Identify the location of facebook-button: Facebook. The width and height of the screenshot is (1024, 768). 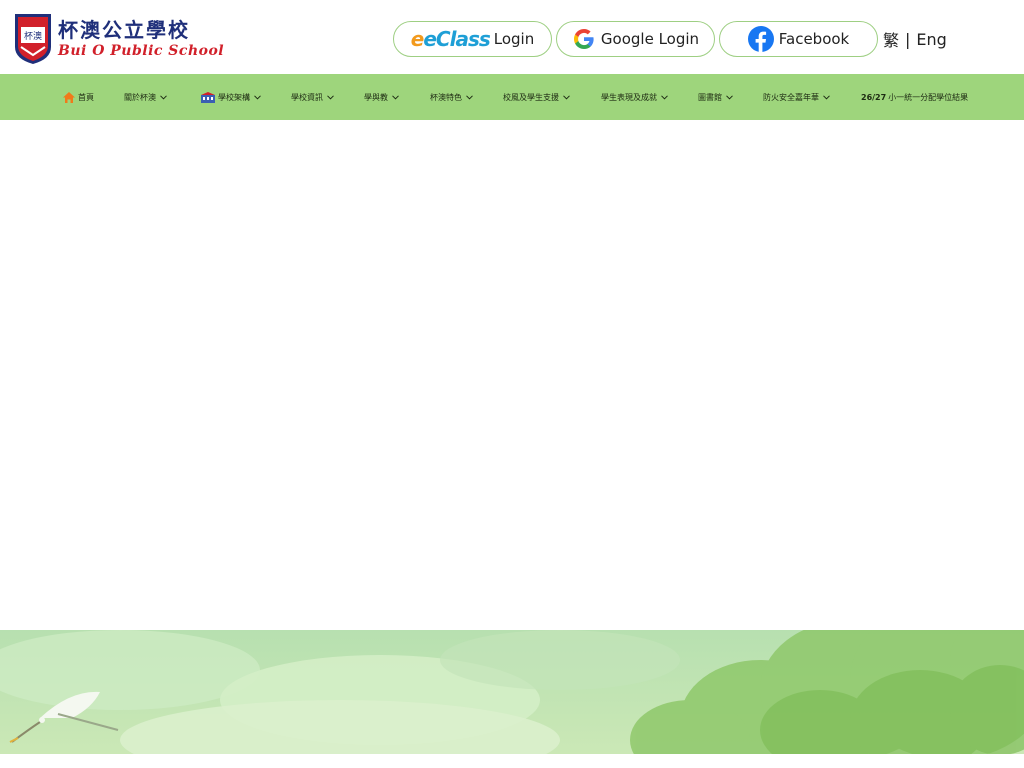
(798, 39).